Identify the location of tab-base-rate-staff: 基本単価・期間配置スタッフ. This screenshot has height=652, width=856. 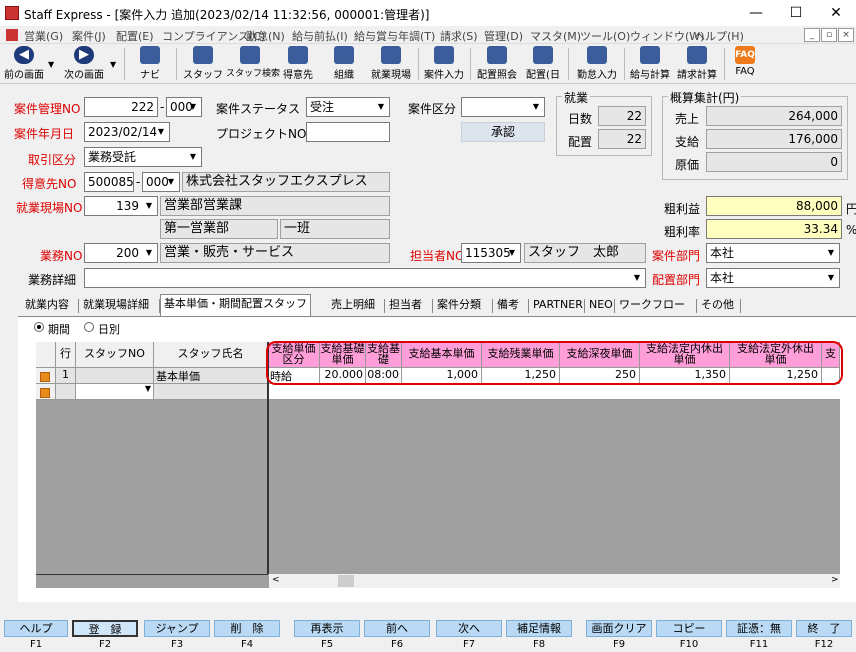
(235, 305).